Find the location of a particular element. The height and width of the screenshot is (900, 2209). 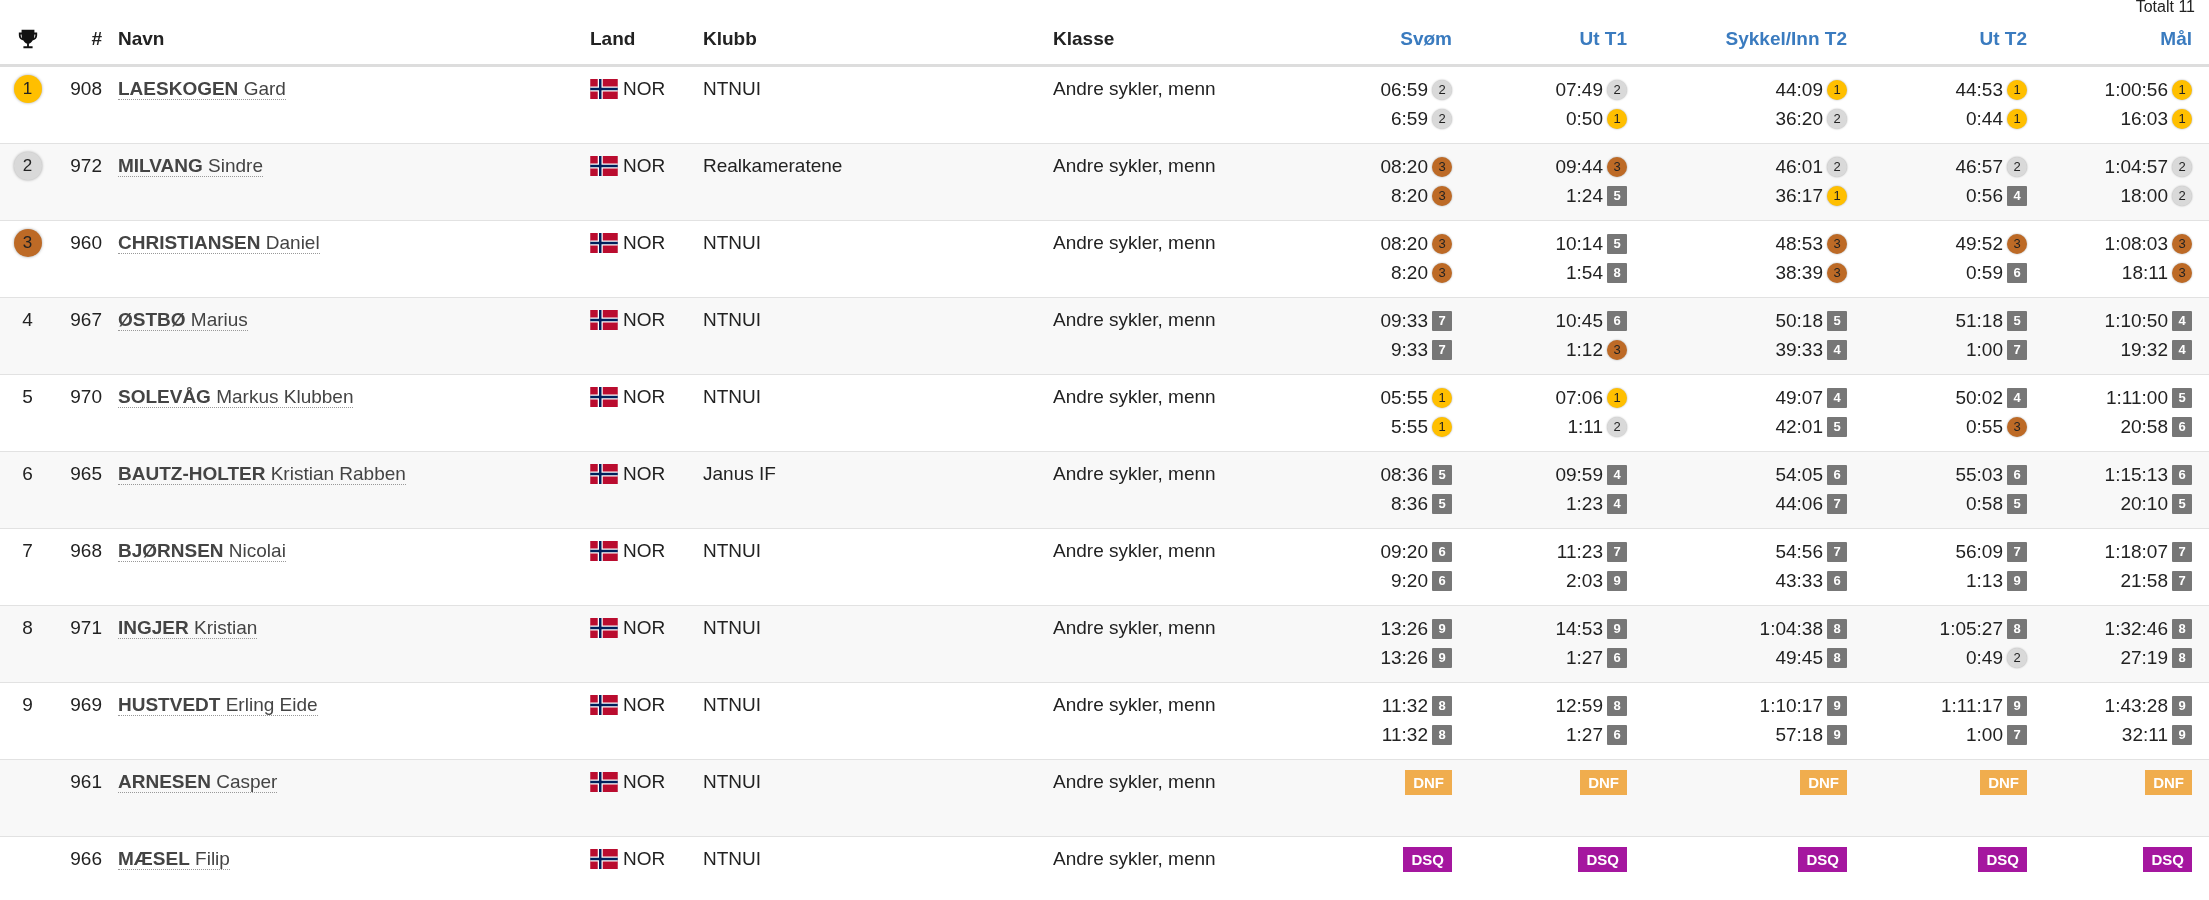

column-header: Sykkel/Inn T2 is located at coordinates (1745, 39).